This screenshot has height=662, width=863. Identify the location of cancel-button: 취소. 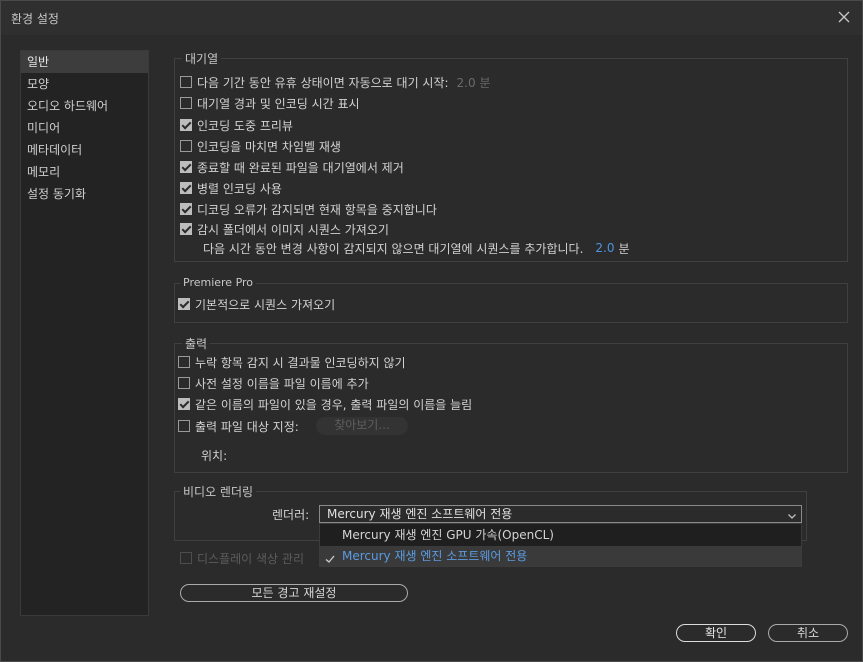
(808, 633).